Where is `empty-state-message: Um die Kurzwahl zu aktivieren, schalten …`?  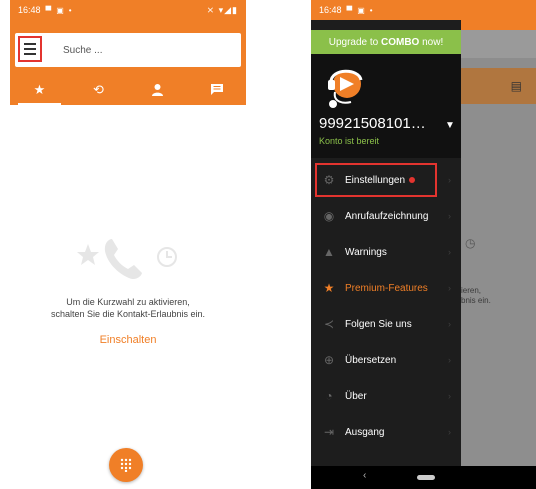
empty-state-message: Um die Kurzwahl zu aktivieren, schalten … is located at coordinates (128, 308).